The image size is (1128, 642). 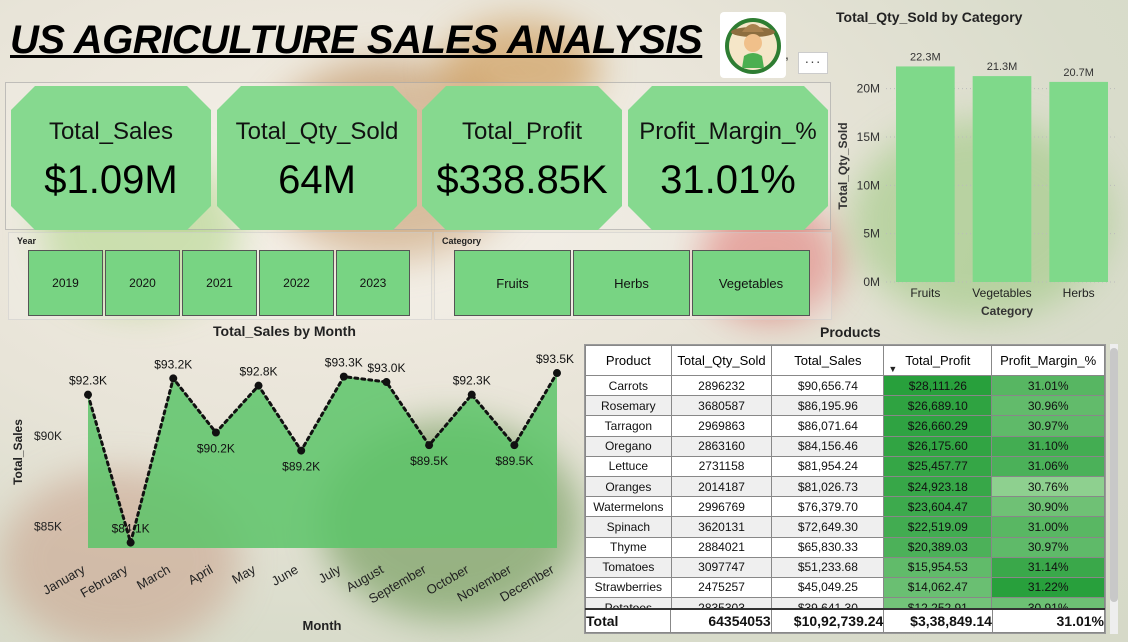 What do you see at coordinates (111, 158) in the screenshot?
I see `kpi-card-total-sales: Total_Sales $1.09M` at bounding box center [111, 158].